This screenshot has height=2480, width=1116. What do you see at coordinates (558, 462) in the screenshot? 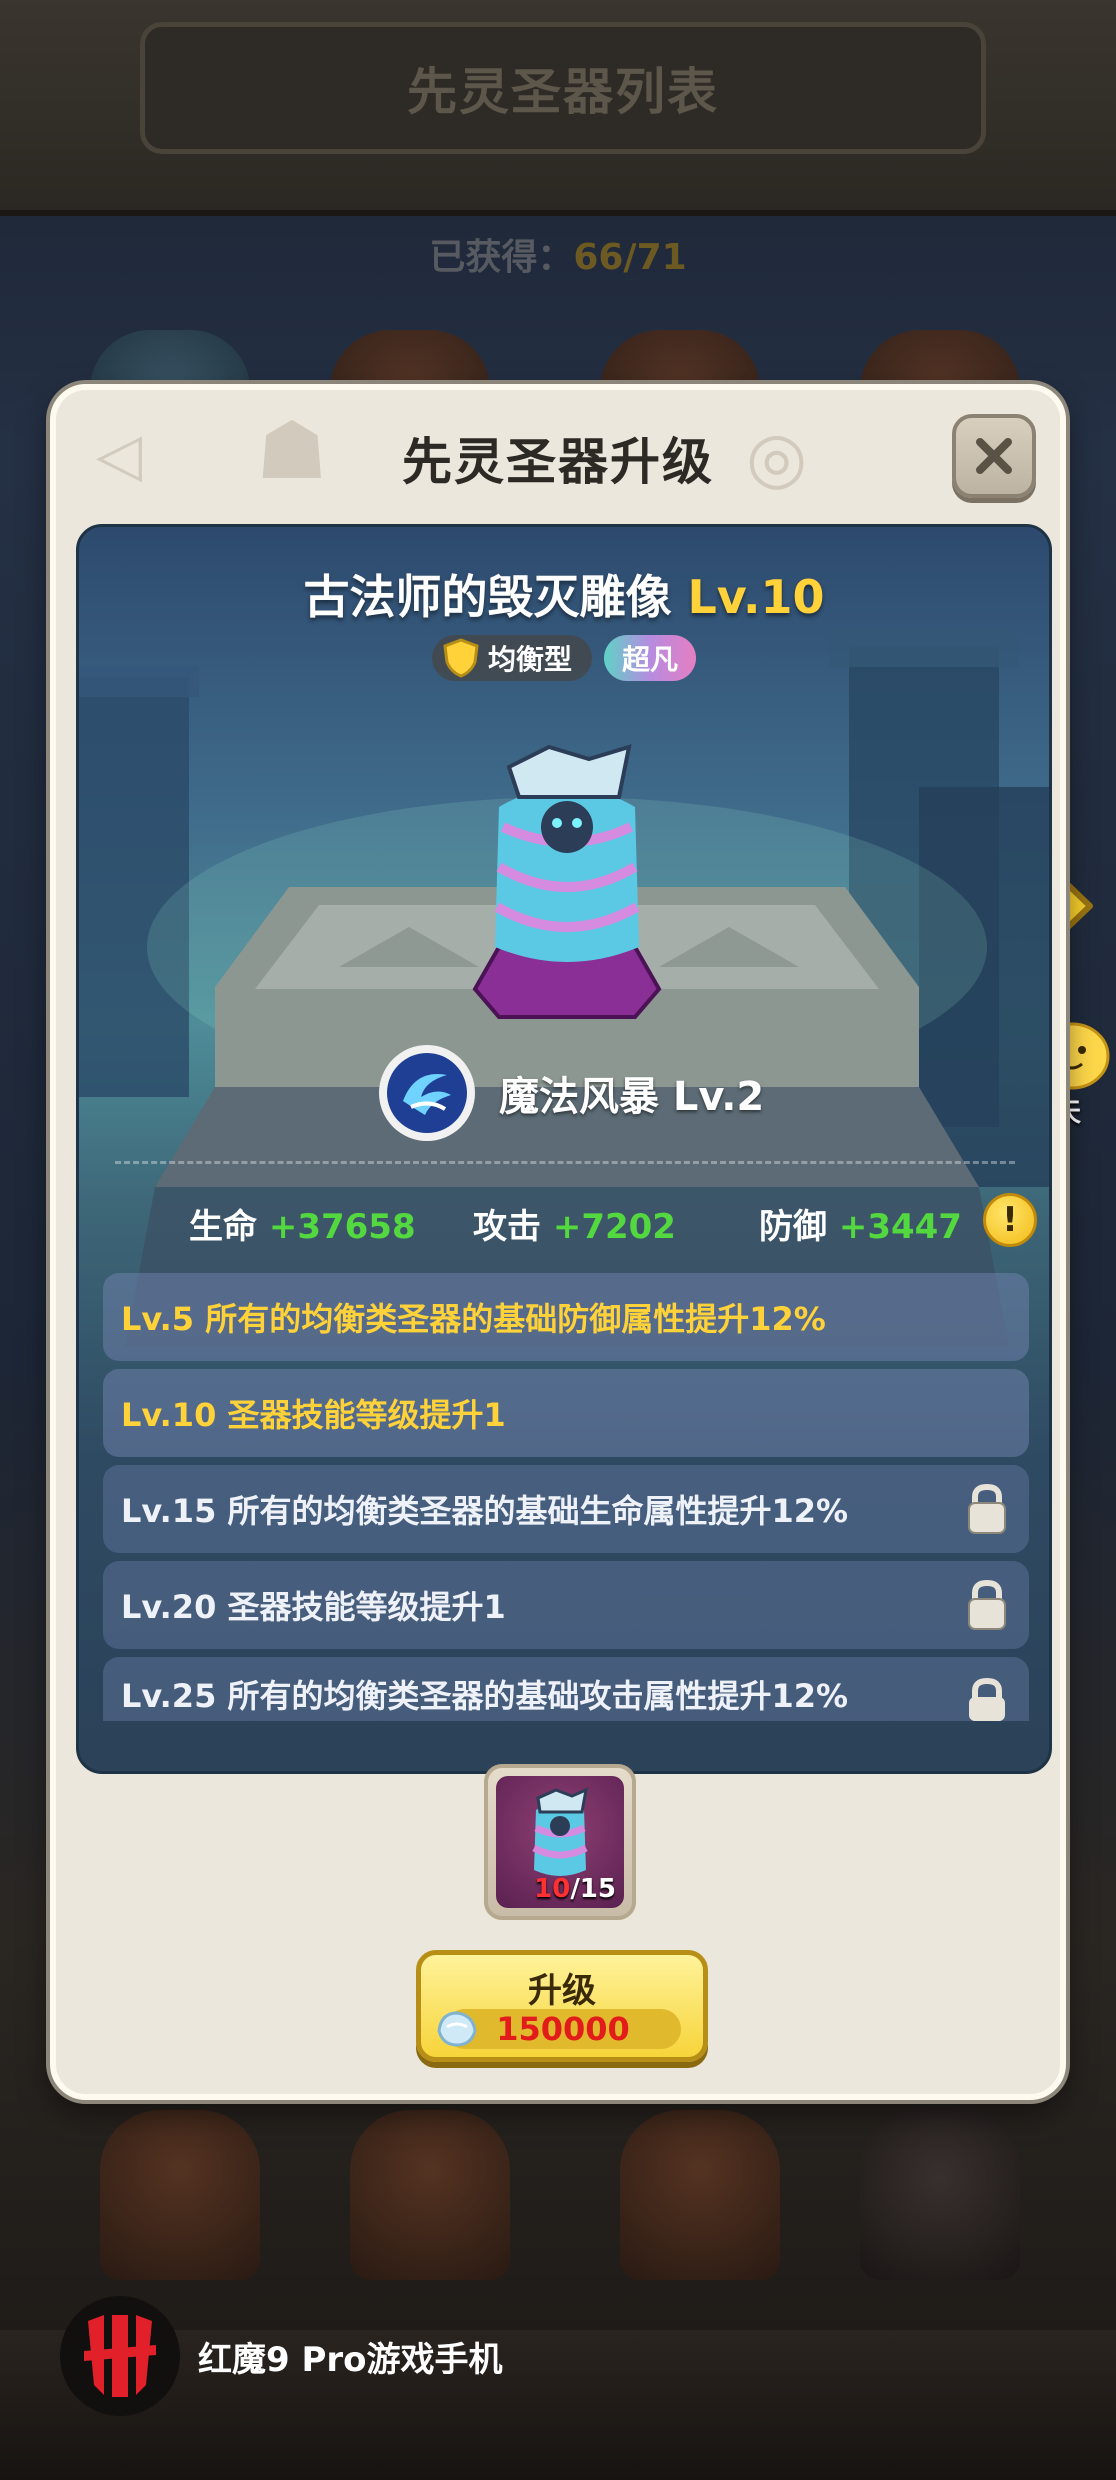
I see `dialog-title: 先灵圣器升级` at bounding box center [558, 462].